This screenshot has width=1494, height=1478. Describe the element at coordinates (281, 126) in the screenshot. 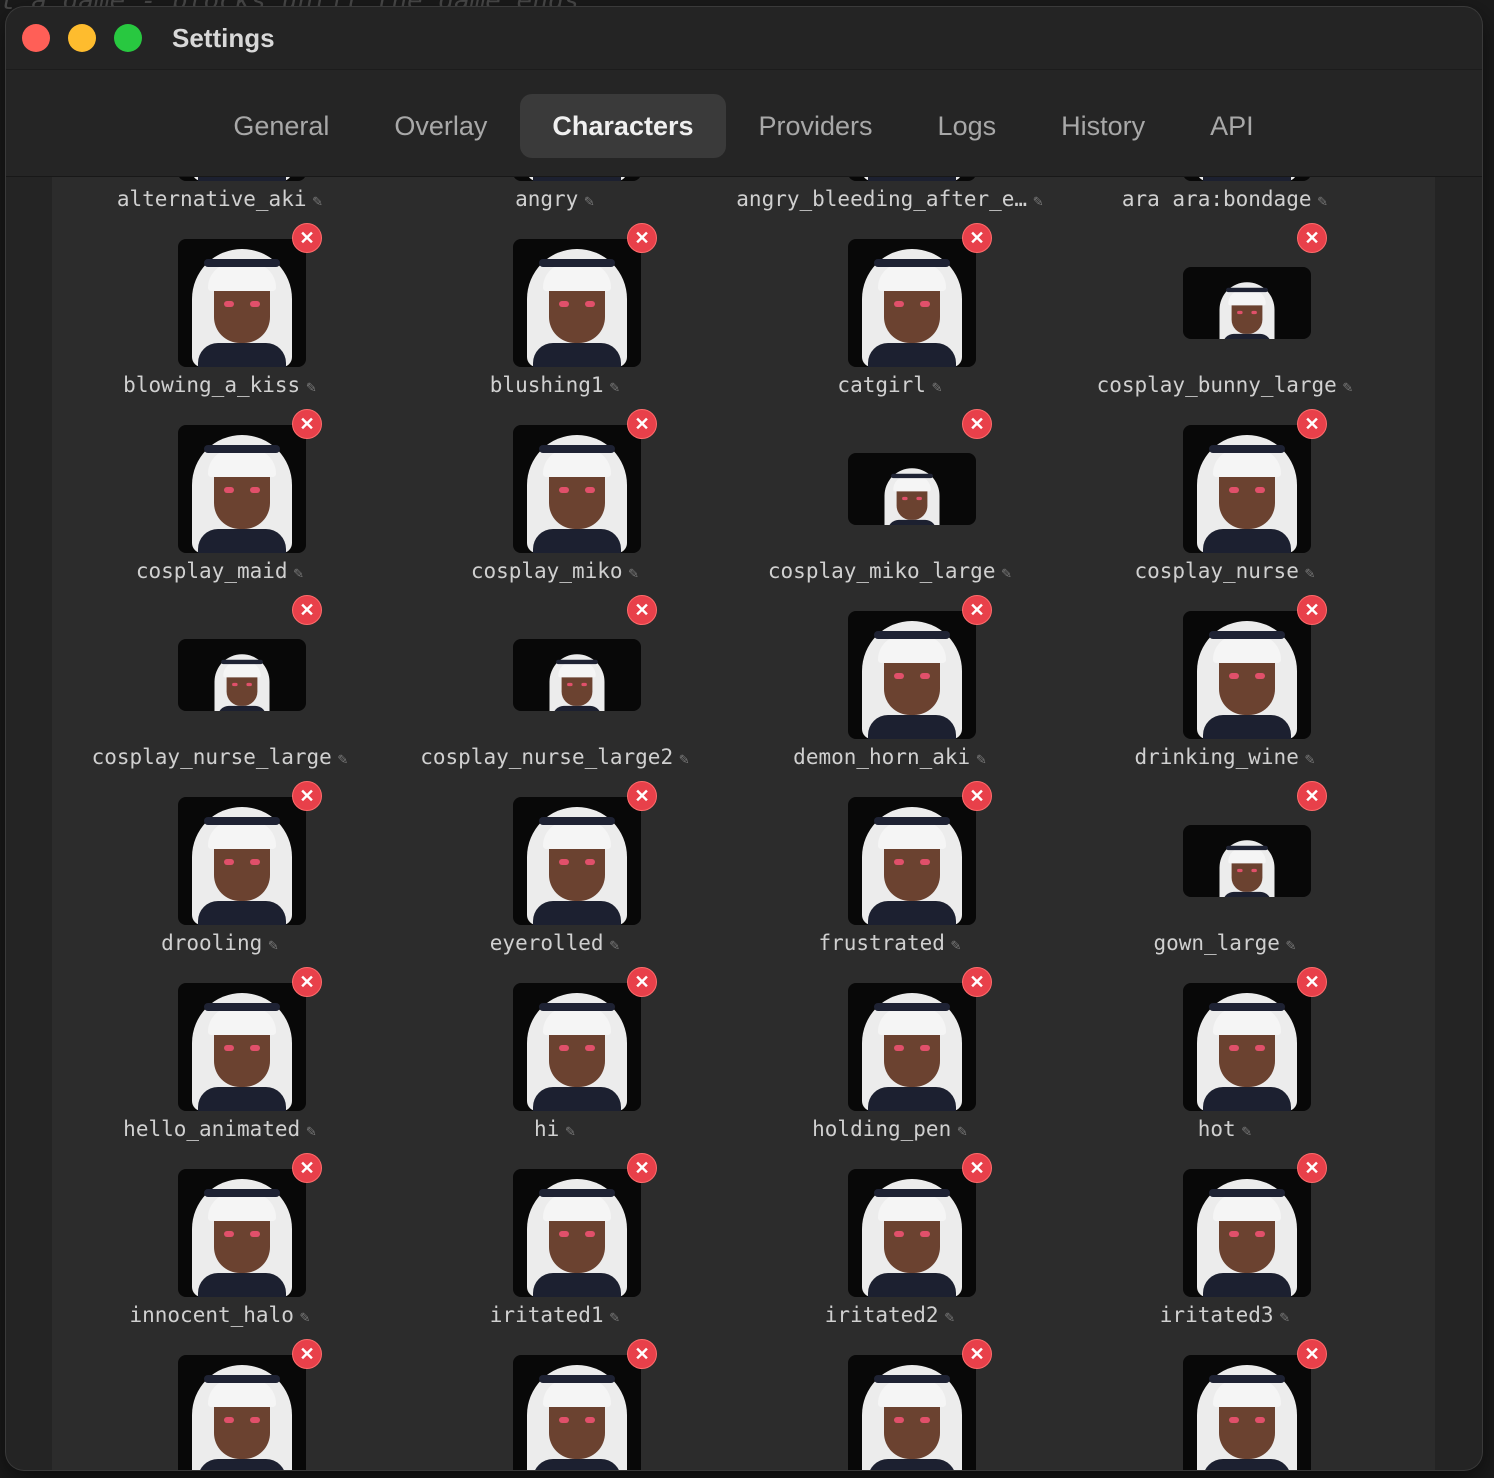

I see `tab-general: General` at that location.